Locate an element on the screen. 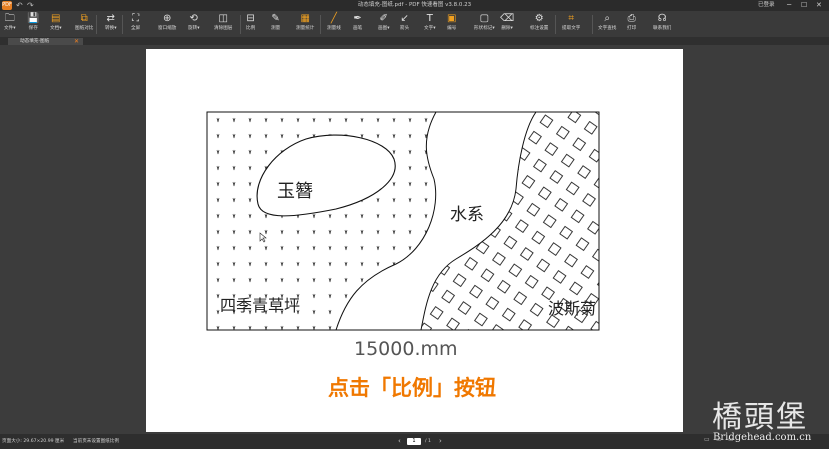 The width and height of the screenshot is (829, 449). settings-icon: ⚙ is located at coordinates (539, 18).